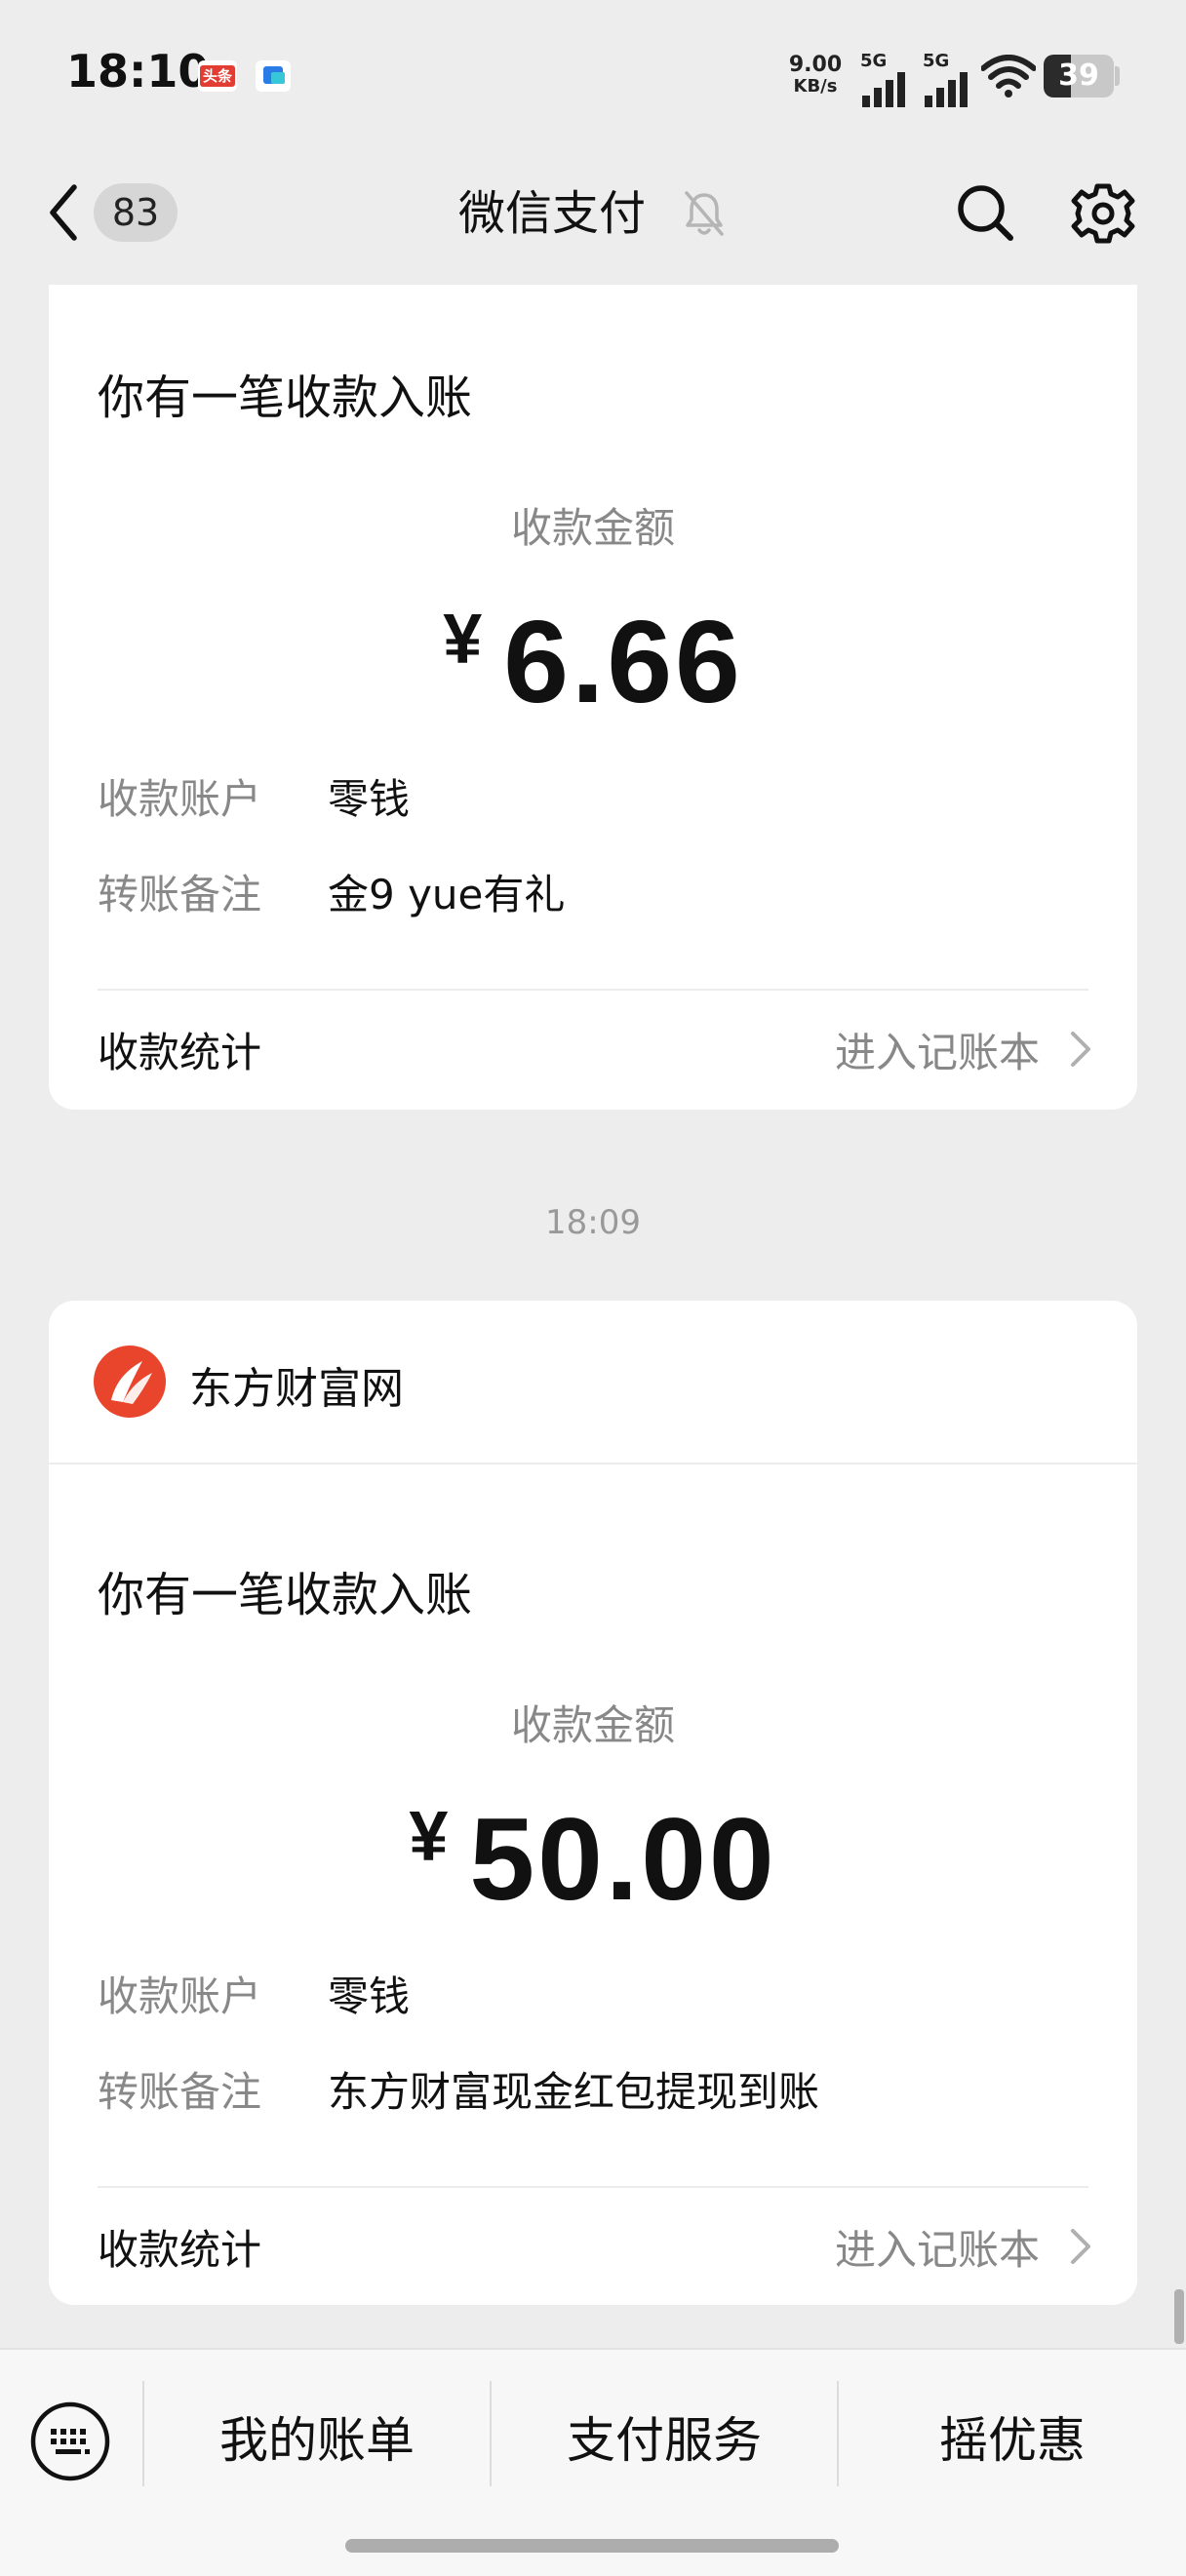 Image resolution: width=1186 pixels, height=2576 pixels. I want to click on keyboard-icon, so click(70, 2441).